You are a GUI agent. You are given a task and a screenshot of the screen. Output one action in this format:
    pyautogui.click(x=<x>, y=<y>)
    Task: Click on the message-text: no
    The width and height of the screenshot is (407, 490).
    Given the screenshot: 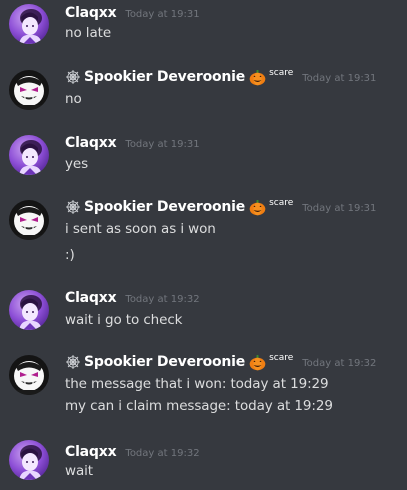 What is the action you would take?
    pyautogui.click(x=73, y=99)
    